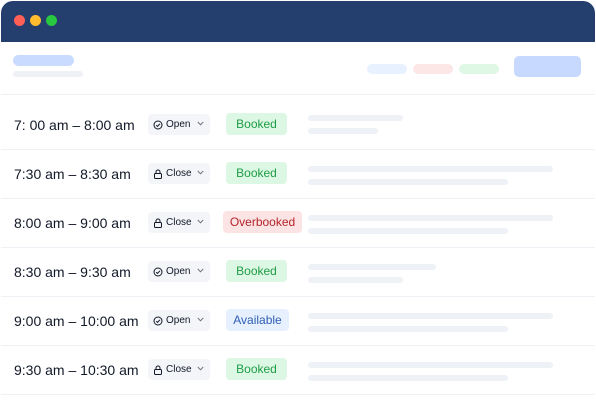 This screenshot has height=407, width=596. What do you see at coordinates (479, 69) in the screenshot?
I see `filter-pill-booked` at bounding box center [479, 69].